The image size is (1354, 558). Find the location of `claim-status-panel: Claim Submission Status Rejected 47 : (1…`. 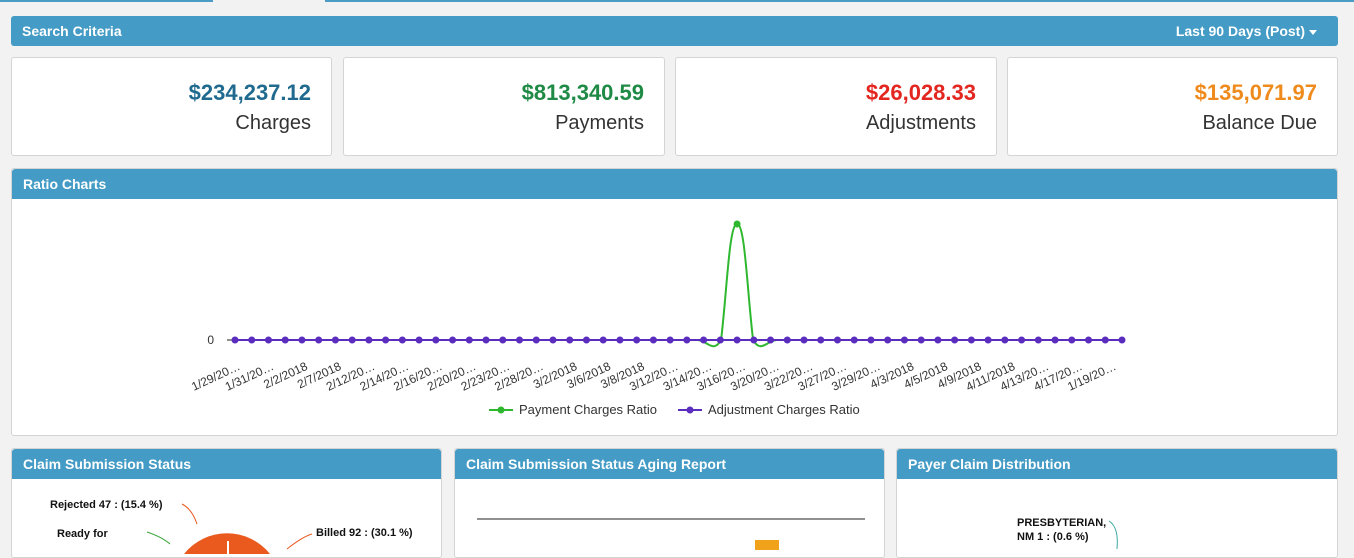

claim-status-panel: Claim Submission Status Rejected 47 : (1… is located at coordinates (226, 503).